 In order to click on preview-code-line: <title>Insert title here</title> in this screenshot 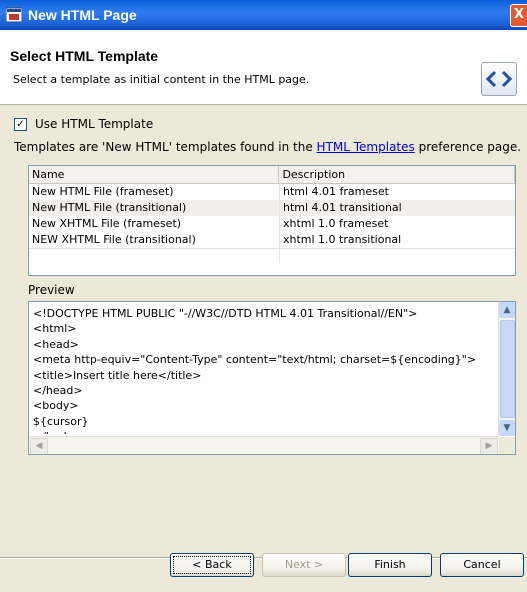, I will do `click(117, 375)`.